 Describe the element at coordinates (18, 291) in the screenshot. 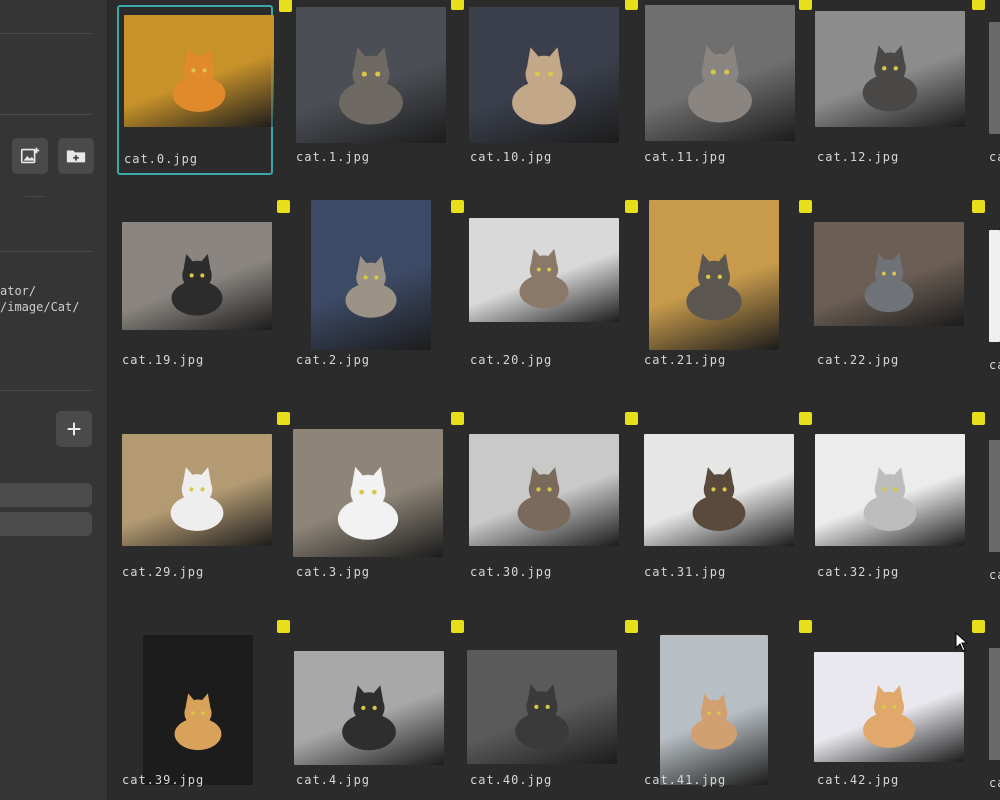

I see `folder-path-line: ator/` at that location.